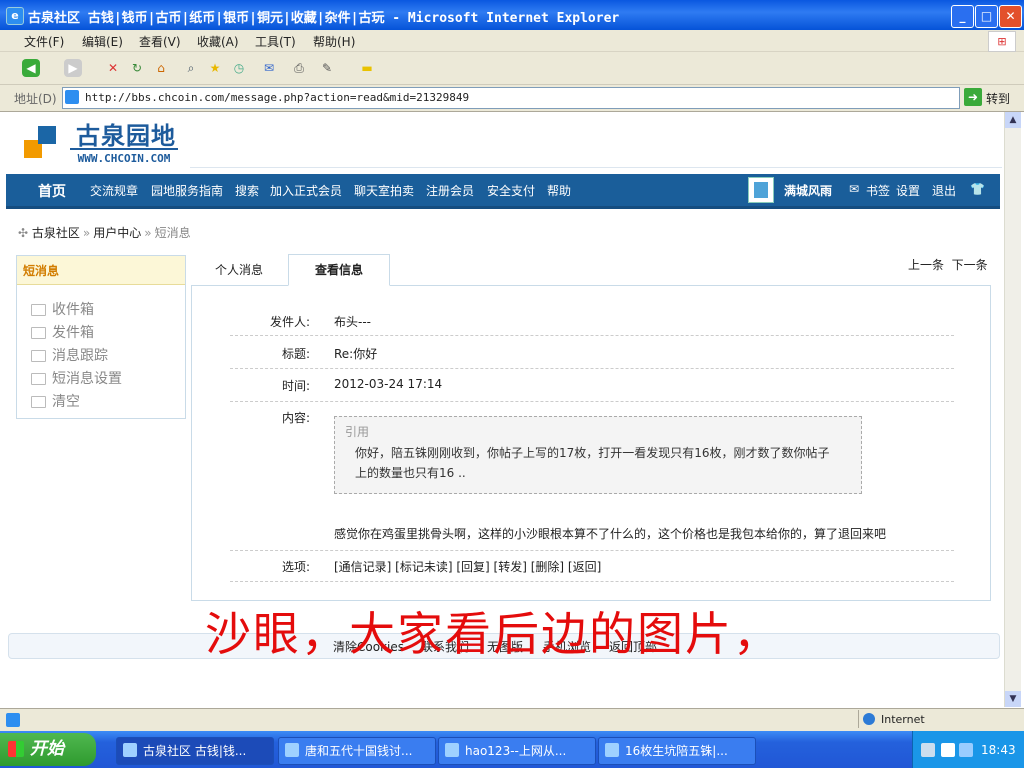 The width and height of the screenshot is (1024, 768). What do you see at coordinates (73, 68) in the screenshot?
I see `forward-icon: ▶` at bounding box center [73, 68].